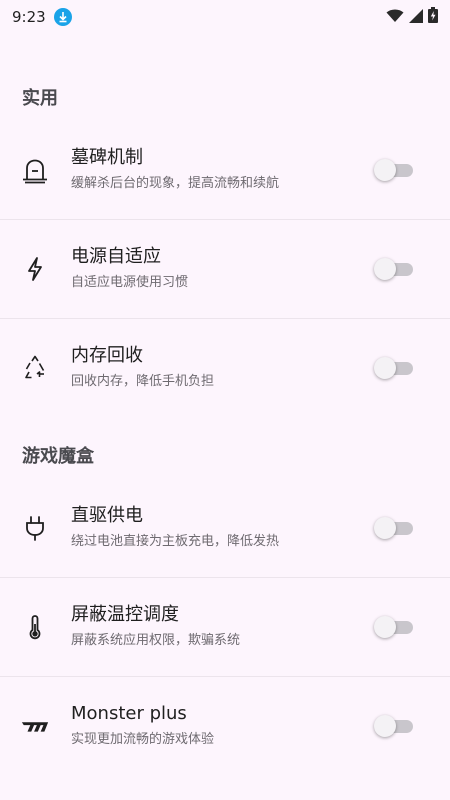 The width and height of the screenshot is (450, 800). I want to click on setting-subtitle: 回收内存，降低手机负担, so click(143, 381).